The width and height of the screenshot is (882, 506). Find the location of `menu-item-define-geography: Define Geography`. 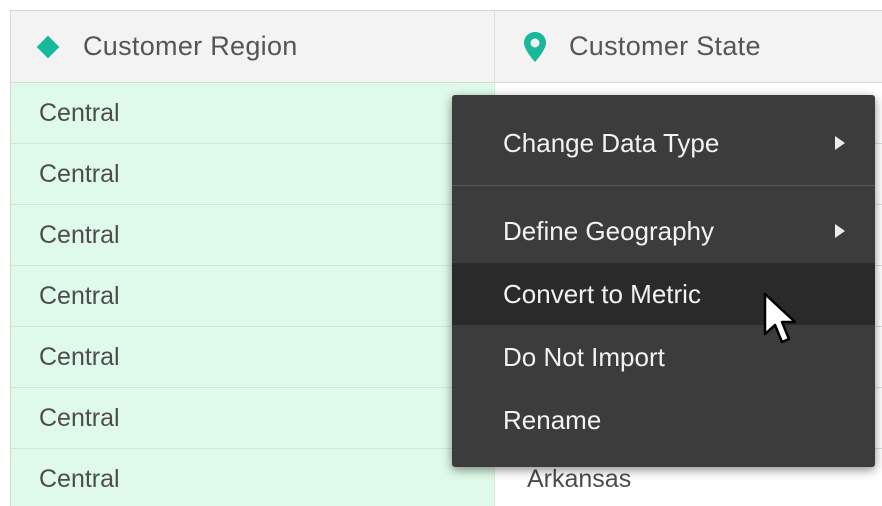

menu-item-define-geography: Define Geography is located at coordinates (663, 231).